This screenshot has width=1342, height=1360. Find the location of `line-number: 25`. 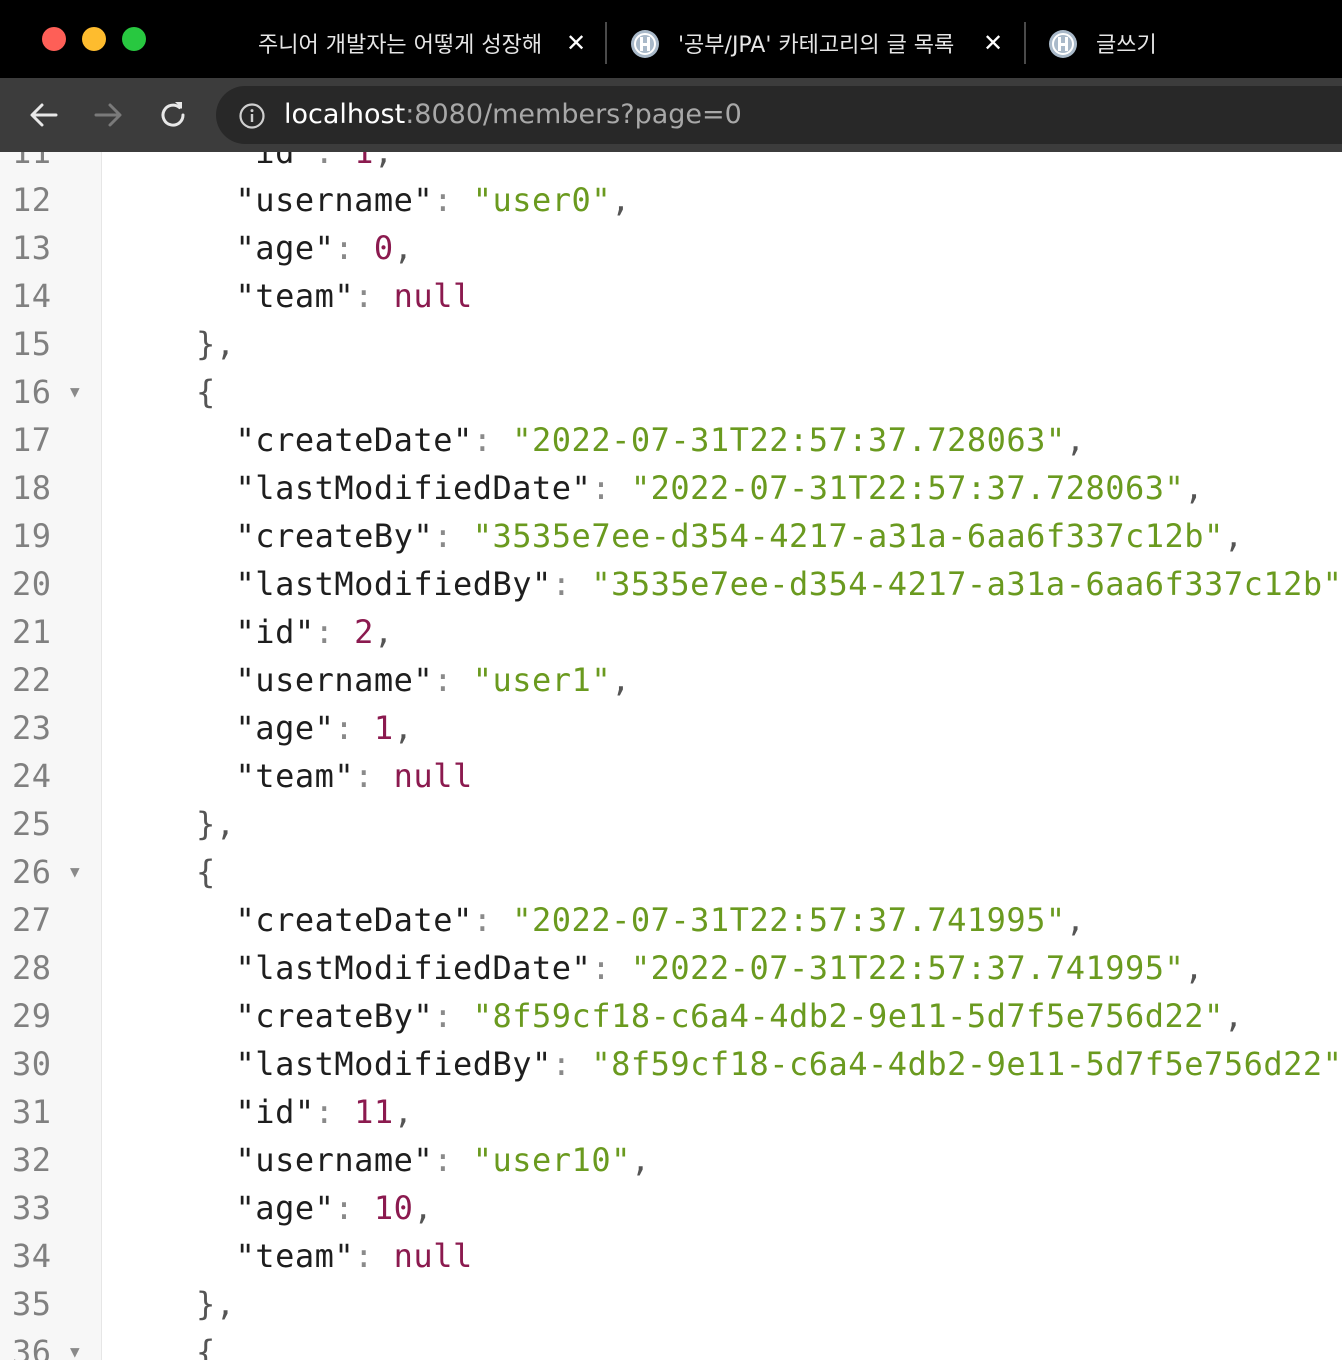

line-number: 25 is located at coordinates (32, 824).